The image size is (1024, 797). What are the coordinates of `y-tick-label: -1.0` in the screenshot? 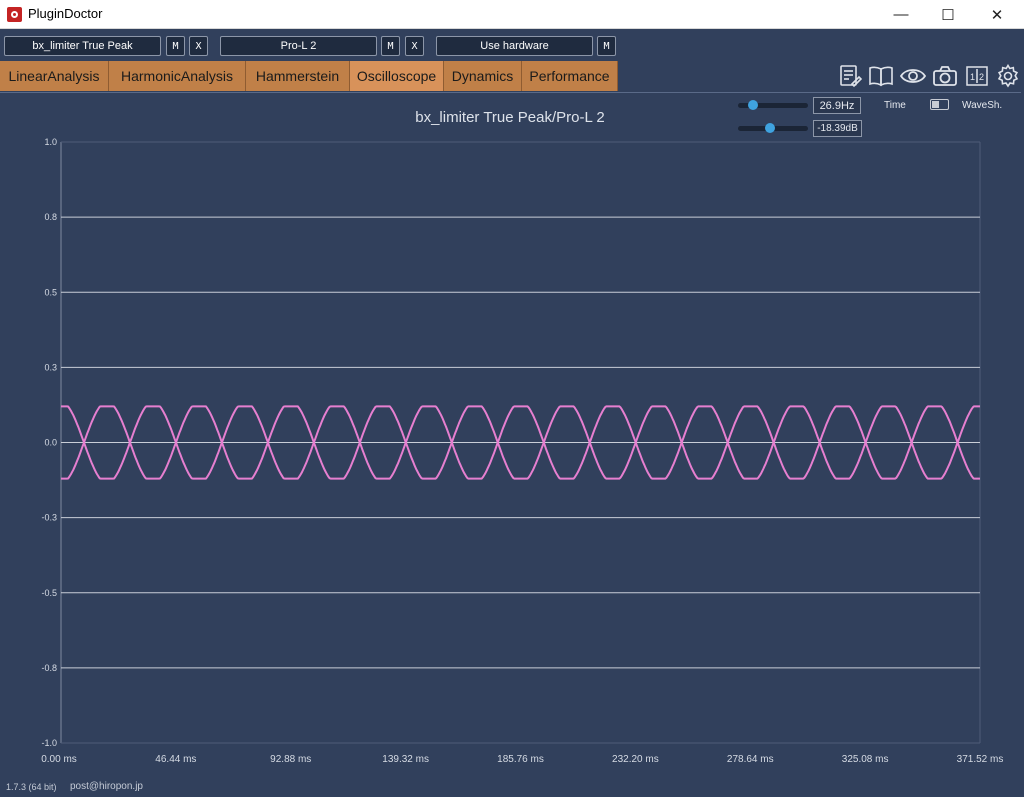 It's located at (49, 743).